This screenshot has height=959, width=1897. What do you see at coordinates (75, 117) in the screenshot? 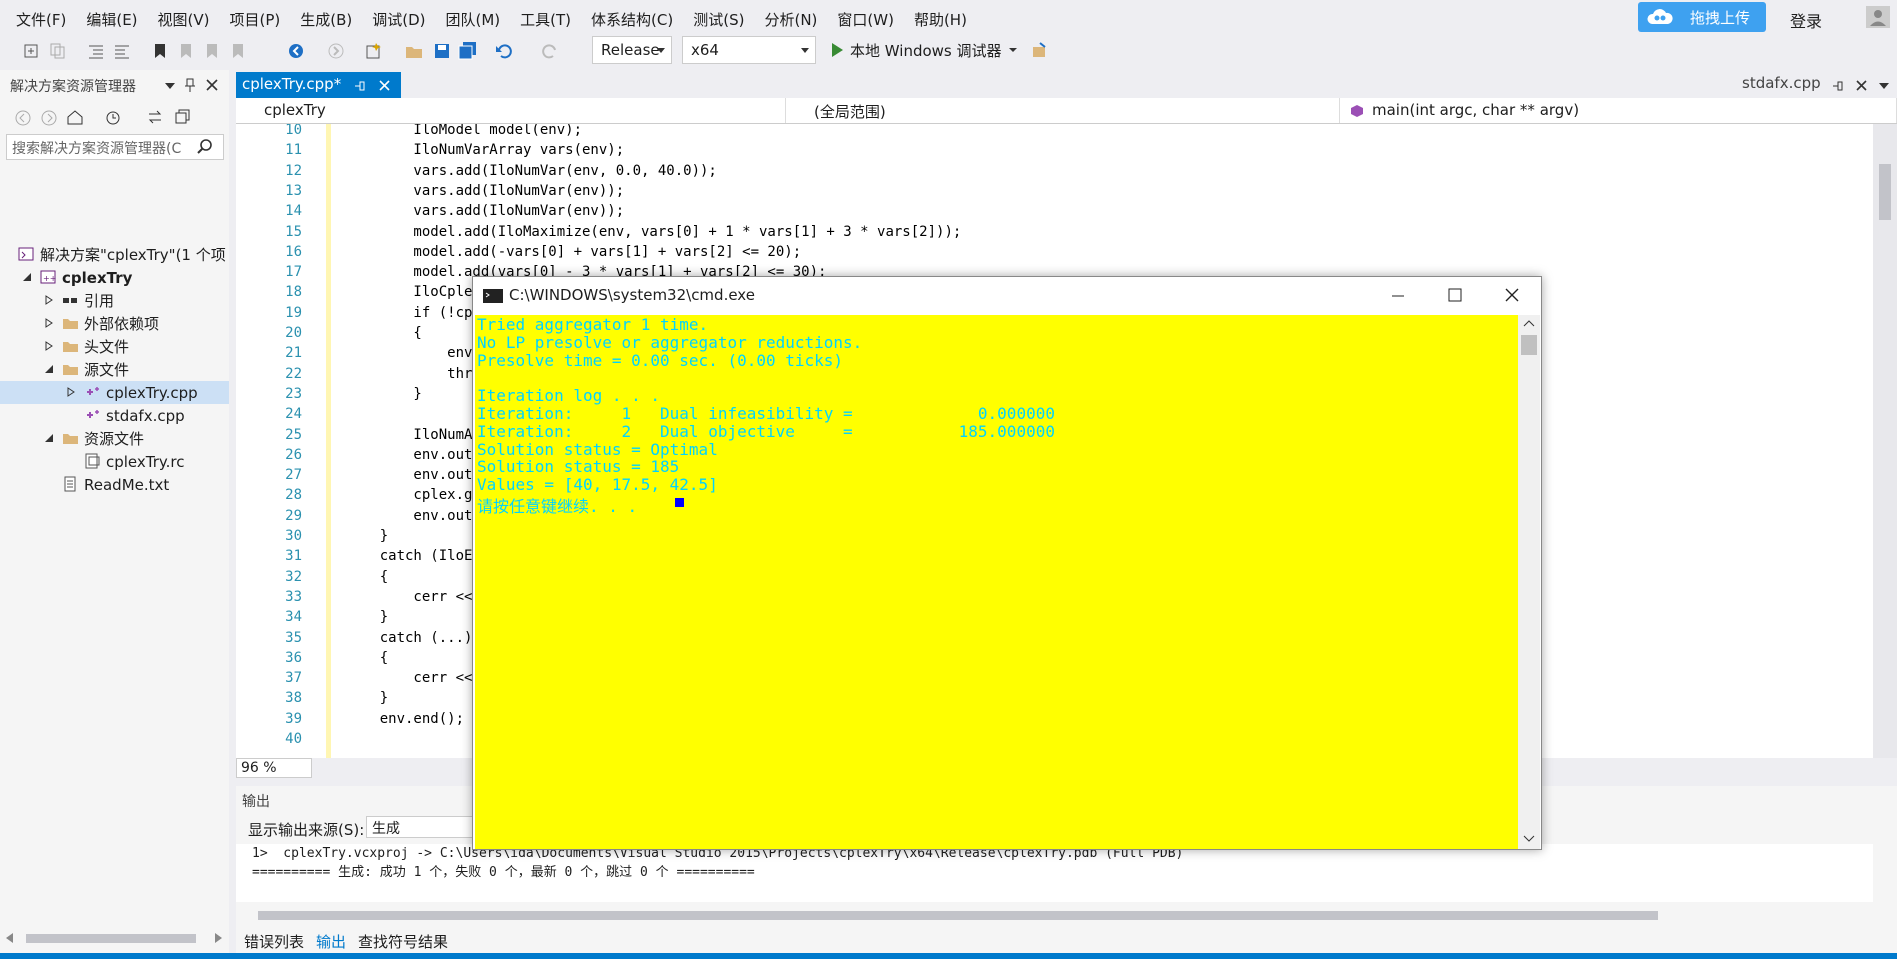
I see `home-icon` at bounding box center [75, 117].